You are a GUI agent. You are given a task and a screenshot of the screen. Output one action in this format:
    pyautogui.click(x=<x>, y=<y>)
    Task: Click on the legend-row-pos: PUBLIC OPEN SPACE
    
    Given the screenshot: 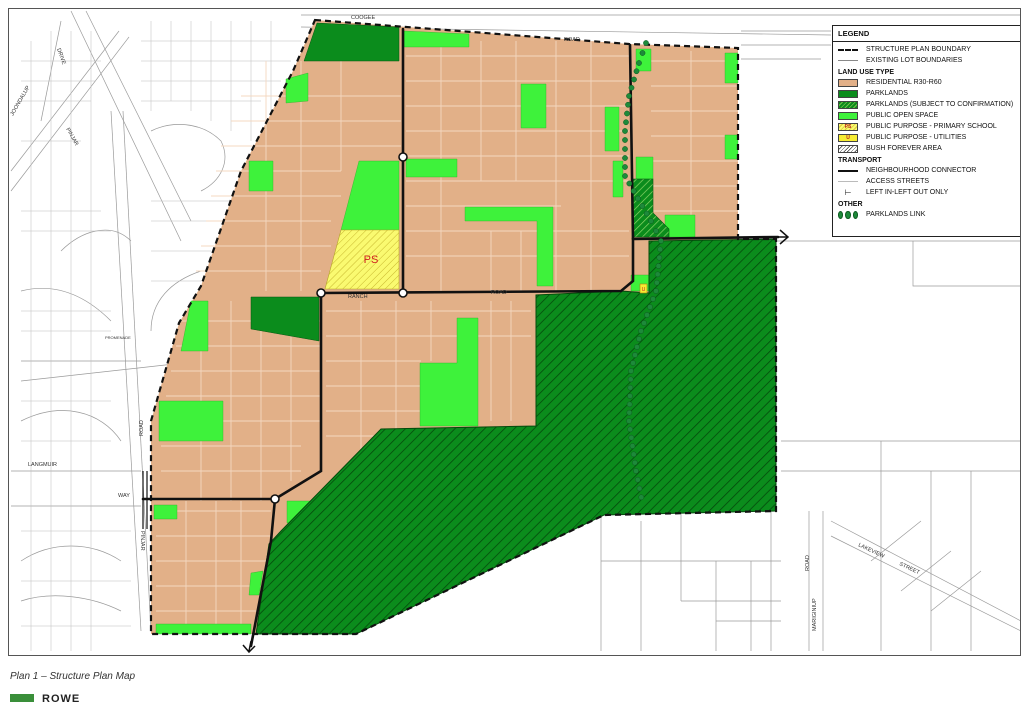 What is the action you would take?
    pyautogui.click(x=927, y=115)
    